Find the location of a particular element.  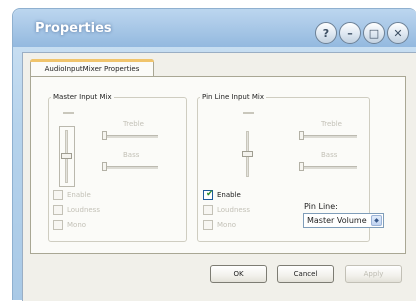

pin-line-select: Master Volume ◆ is located at coordinates (343, 220).